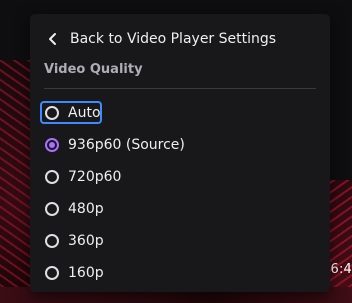  I want to click on chevron-left-icon, so click(53, 39).